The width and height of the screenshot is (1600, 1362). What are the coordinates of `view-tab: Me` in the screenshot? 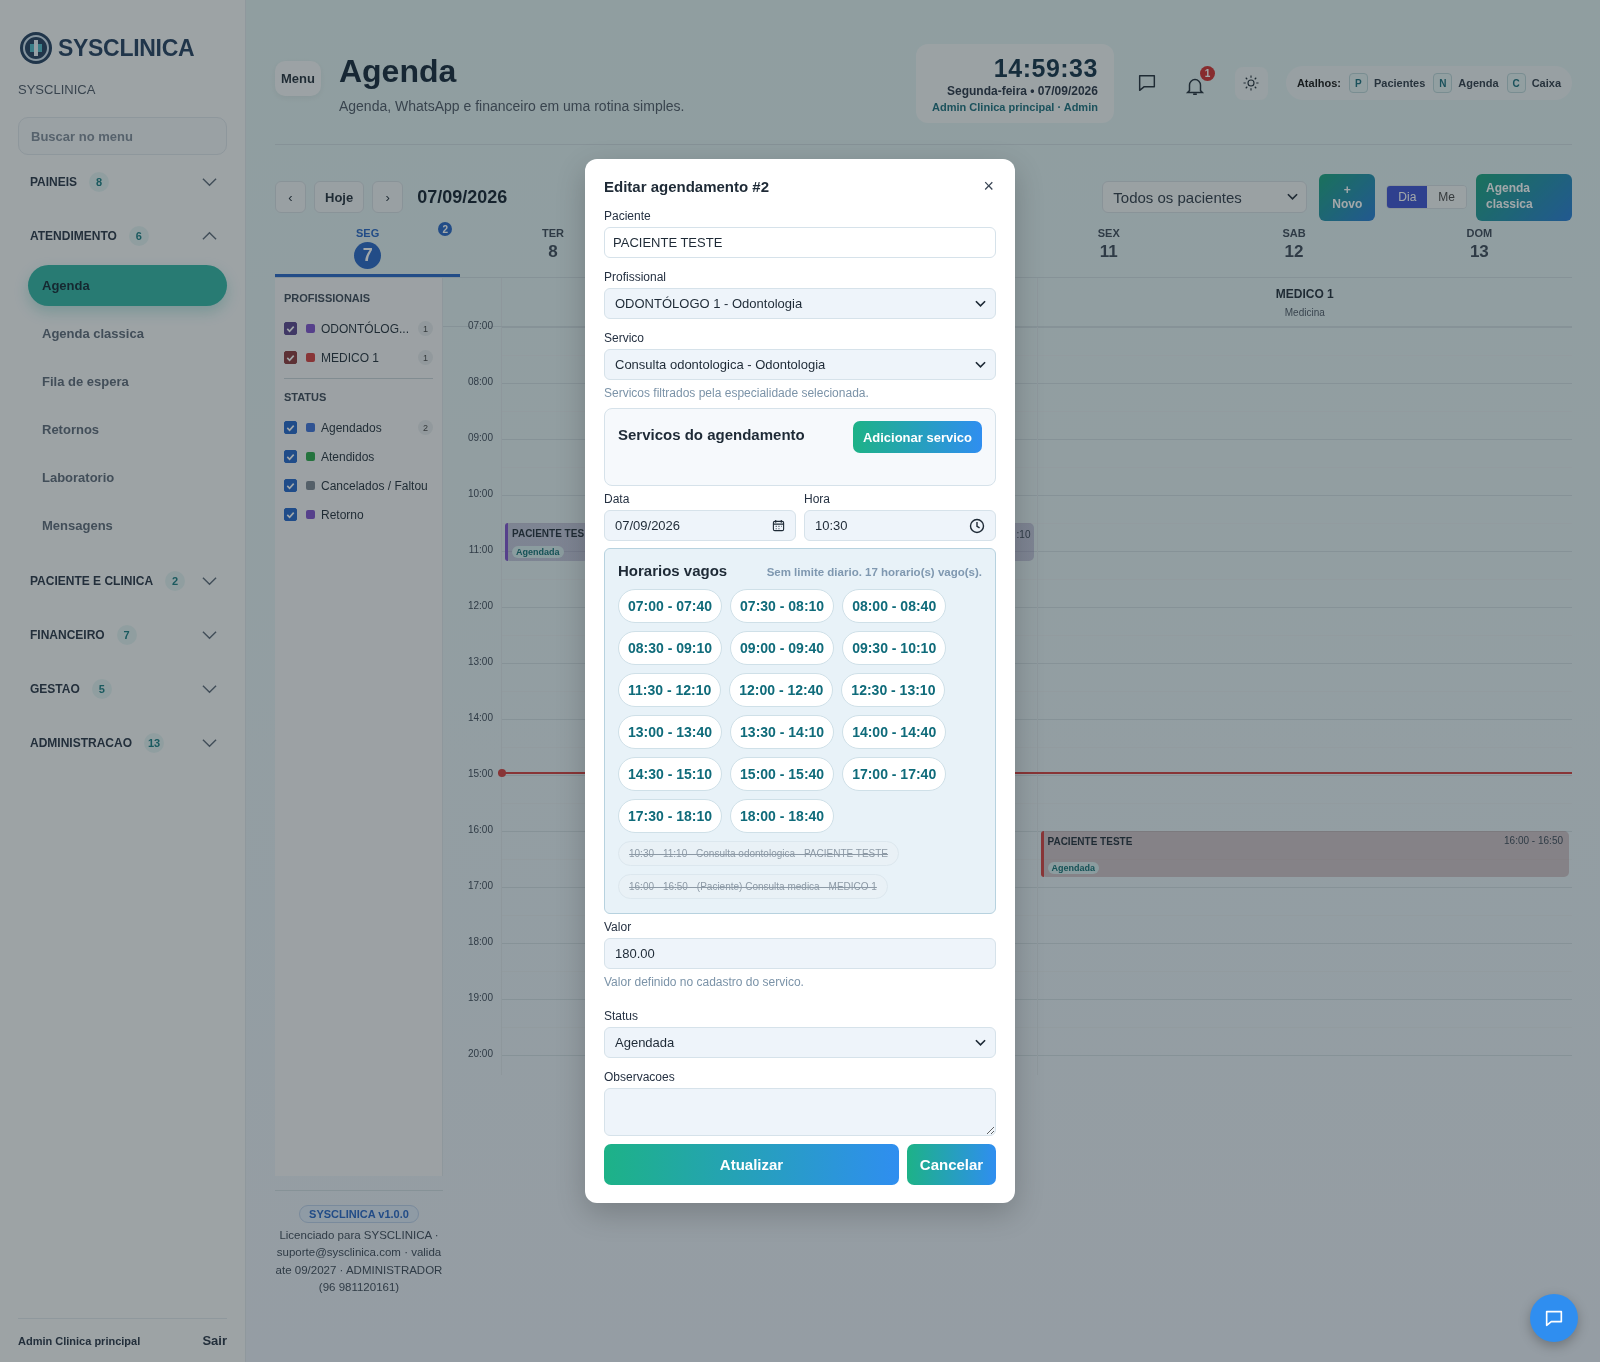 It's located at (1446, 197).